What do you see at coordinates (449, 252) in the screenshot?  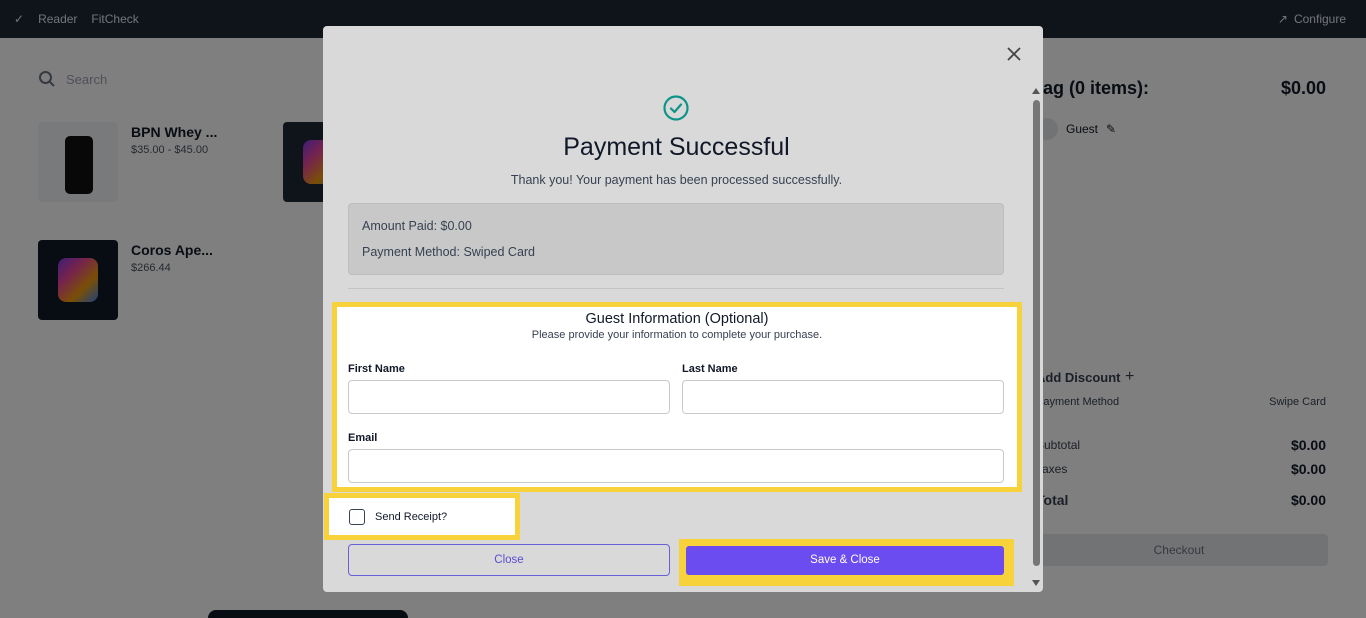 I see `payment-method: Payment Method: Swiped Card` at bounding box center [449, 252].